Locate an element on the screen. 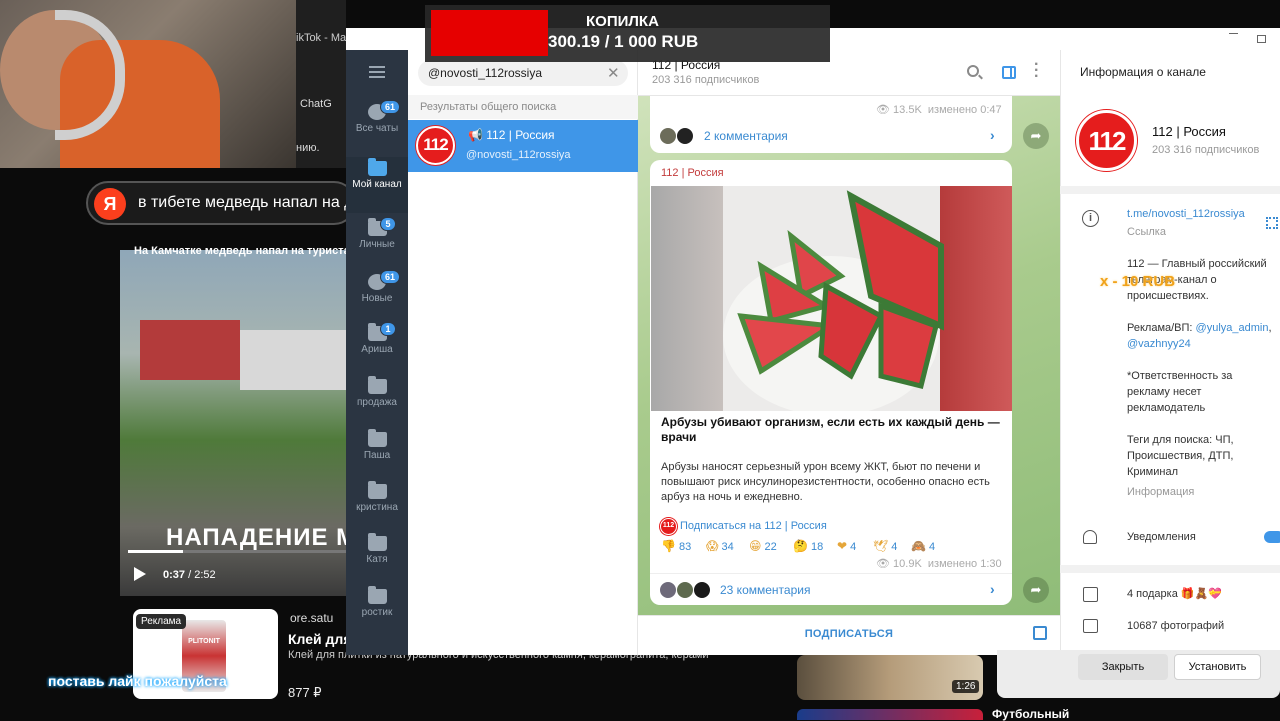 This screenshot has width=1280, height=721. reaction-chip: 🕊 4 is located at coordinates (885, 547).